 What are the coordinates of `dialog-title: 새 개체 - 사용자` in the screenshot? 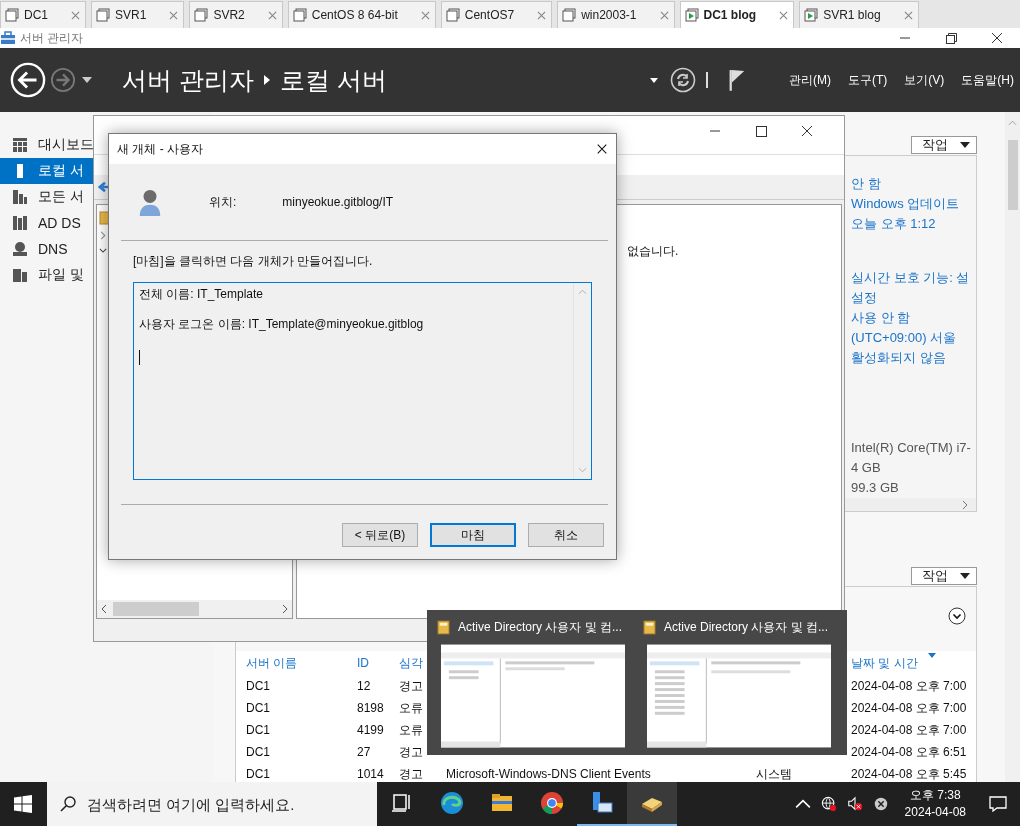 It's located at (160, 149).